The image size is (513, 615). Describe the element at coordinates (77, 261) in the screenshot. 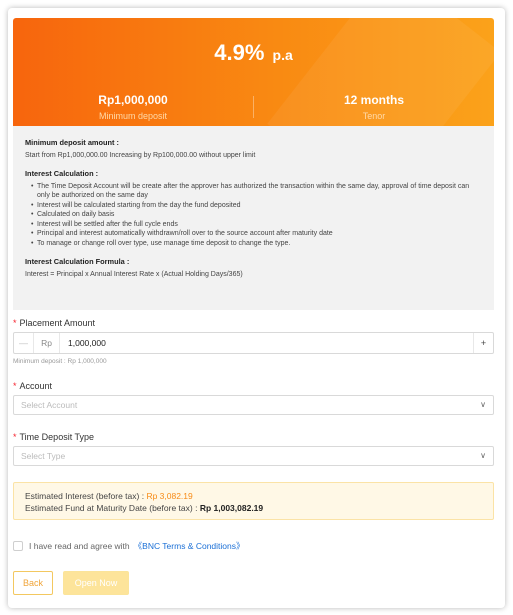

I see `formula-title: Interest Calculation Formula :` at that location.